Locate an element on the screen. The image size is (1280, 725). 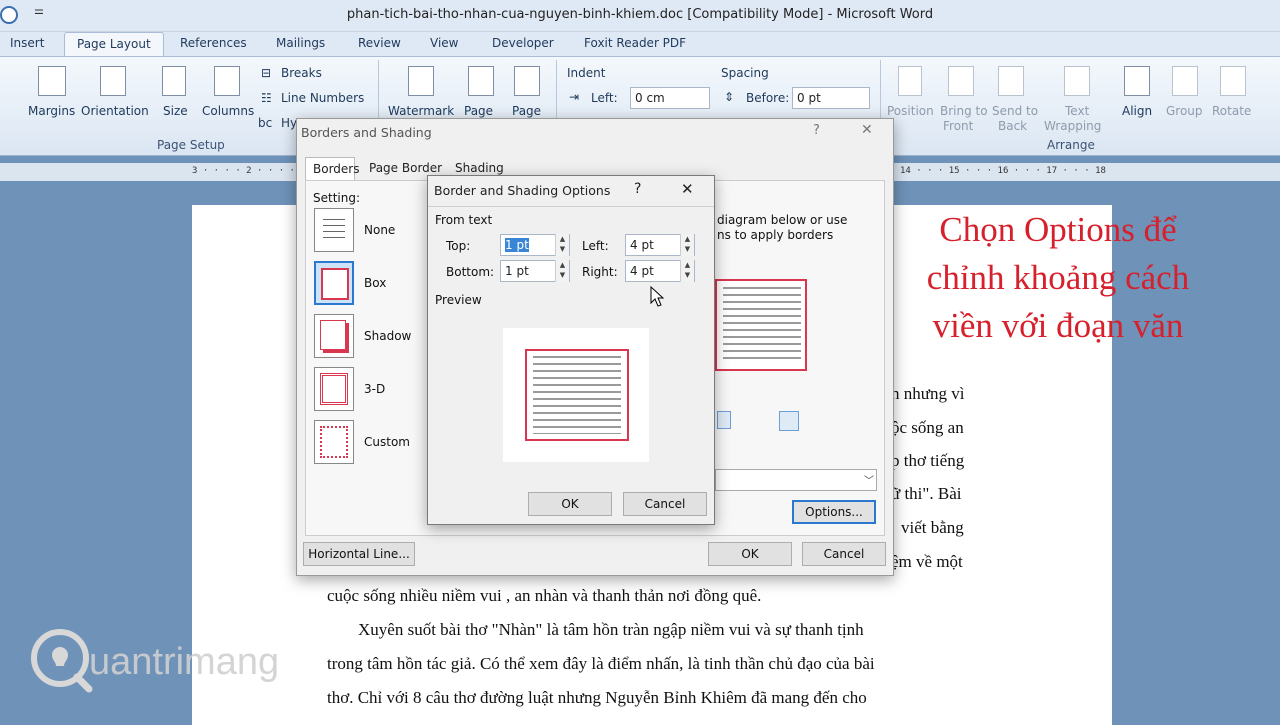
indent-left-field: 0 cm is located at coordinates (670, 98).